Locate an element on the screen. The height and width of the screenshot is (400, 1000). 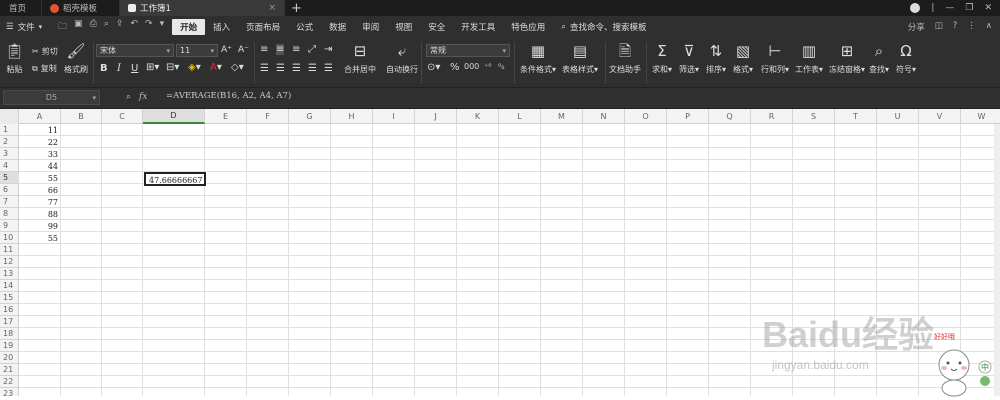
row-header-9: 9 is located at coordinates (9, 226).